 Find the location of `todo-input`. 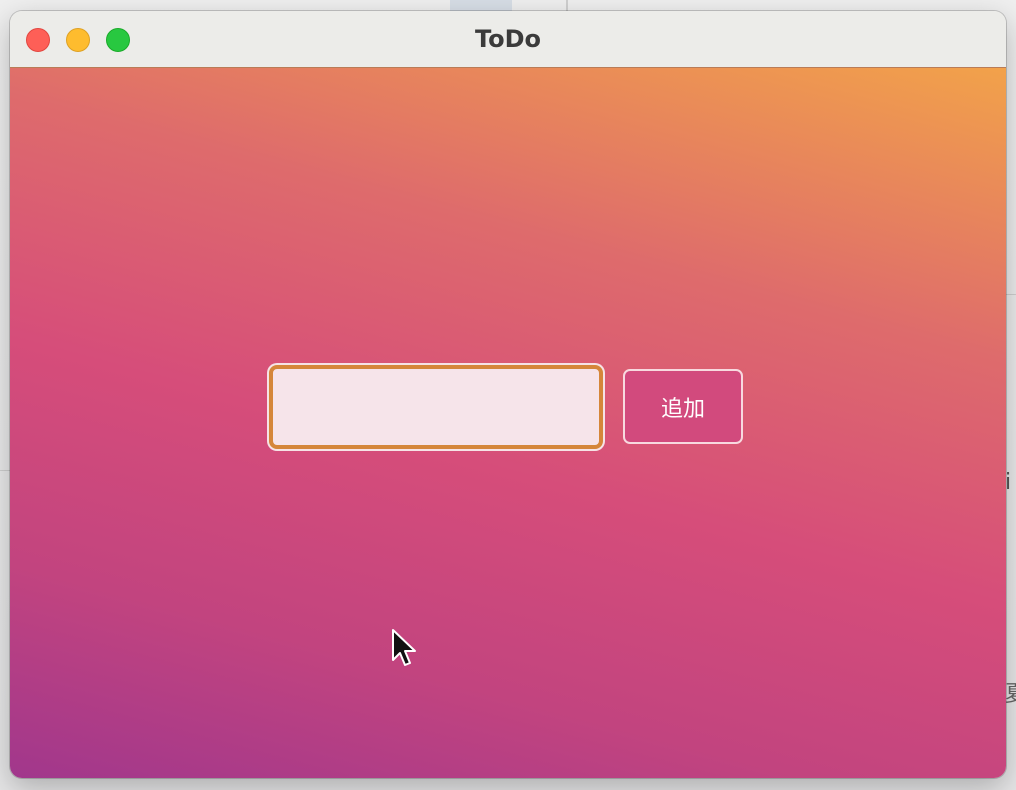

todo-input is located at coordinates (436, 407).